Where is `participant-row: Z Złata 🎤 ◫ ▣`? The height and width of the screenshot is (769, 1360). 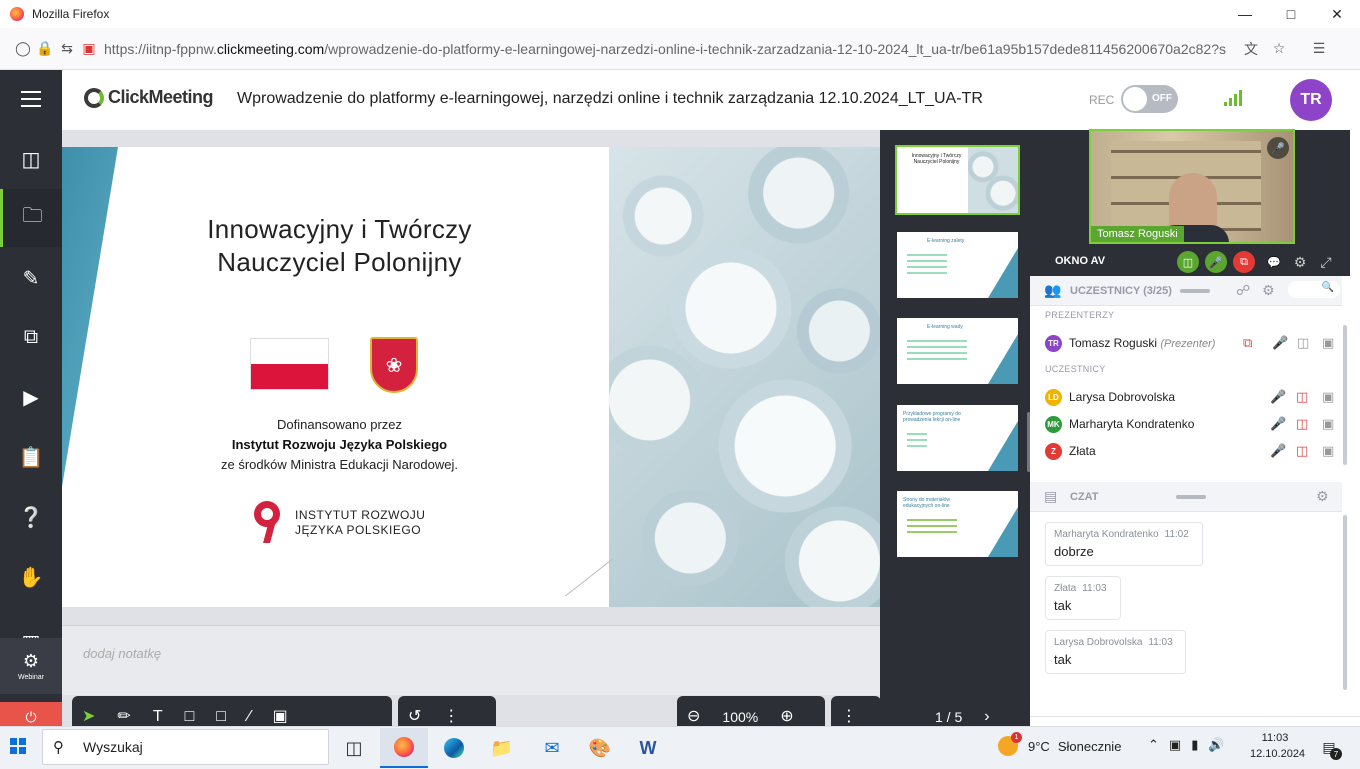 participant-row: Z Złata 🎤 ◫ ▣ is located at coordinates (1192, 451).